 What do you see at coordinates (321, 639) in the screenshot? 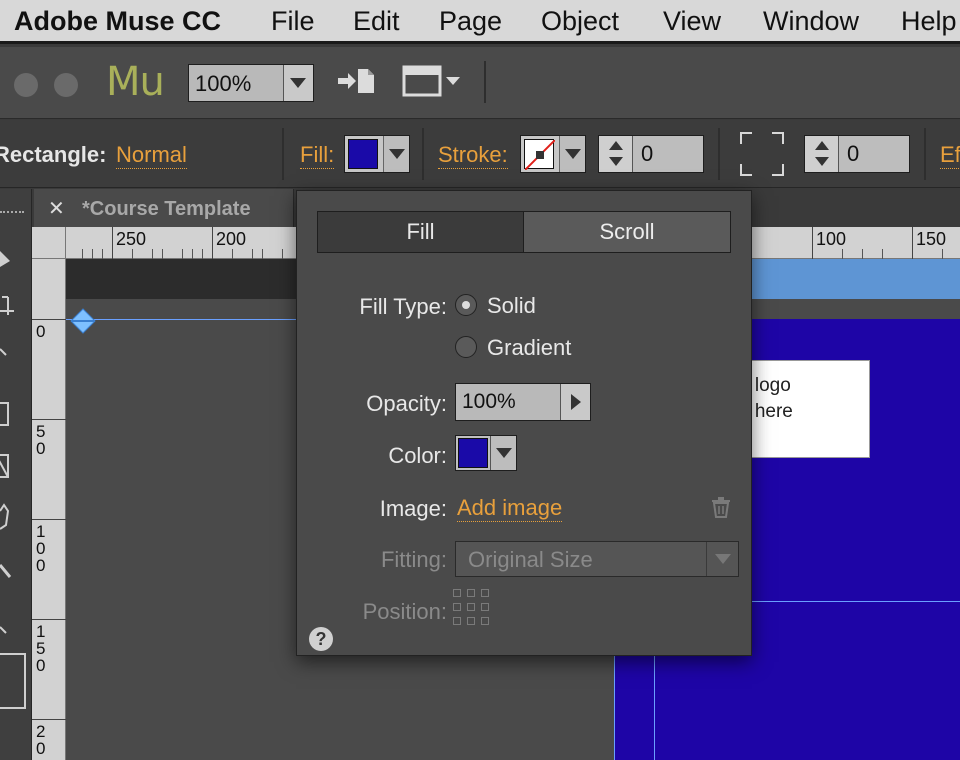
I see `help-icon: ?` at bounding box center [321, 639].